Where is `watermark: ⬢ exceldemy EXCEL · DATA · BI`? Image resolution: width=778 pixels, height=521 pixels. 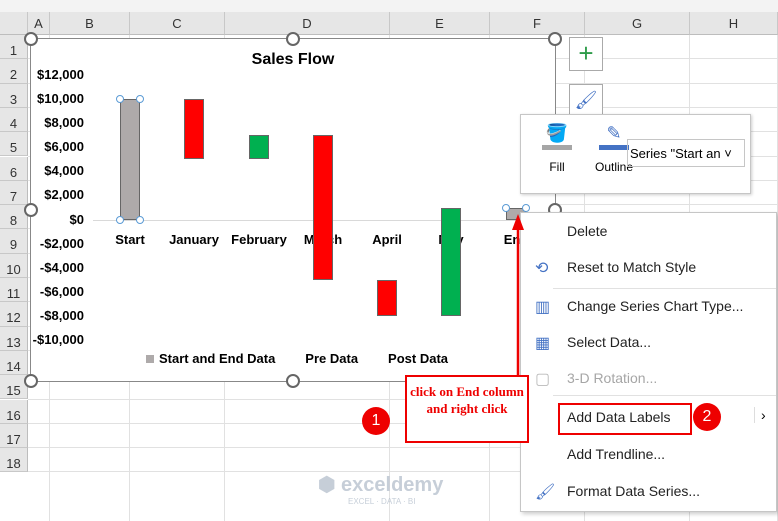 watermark: ⬢ exceldemy EXCEL · DATA · BI is located at coordinates (381, 490).